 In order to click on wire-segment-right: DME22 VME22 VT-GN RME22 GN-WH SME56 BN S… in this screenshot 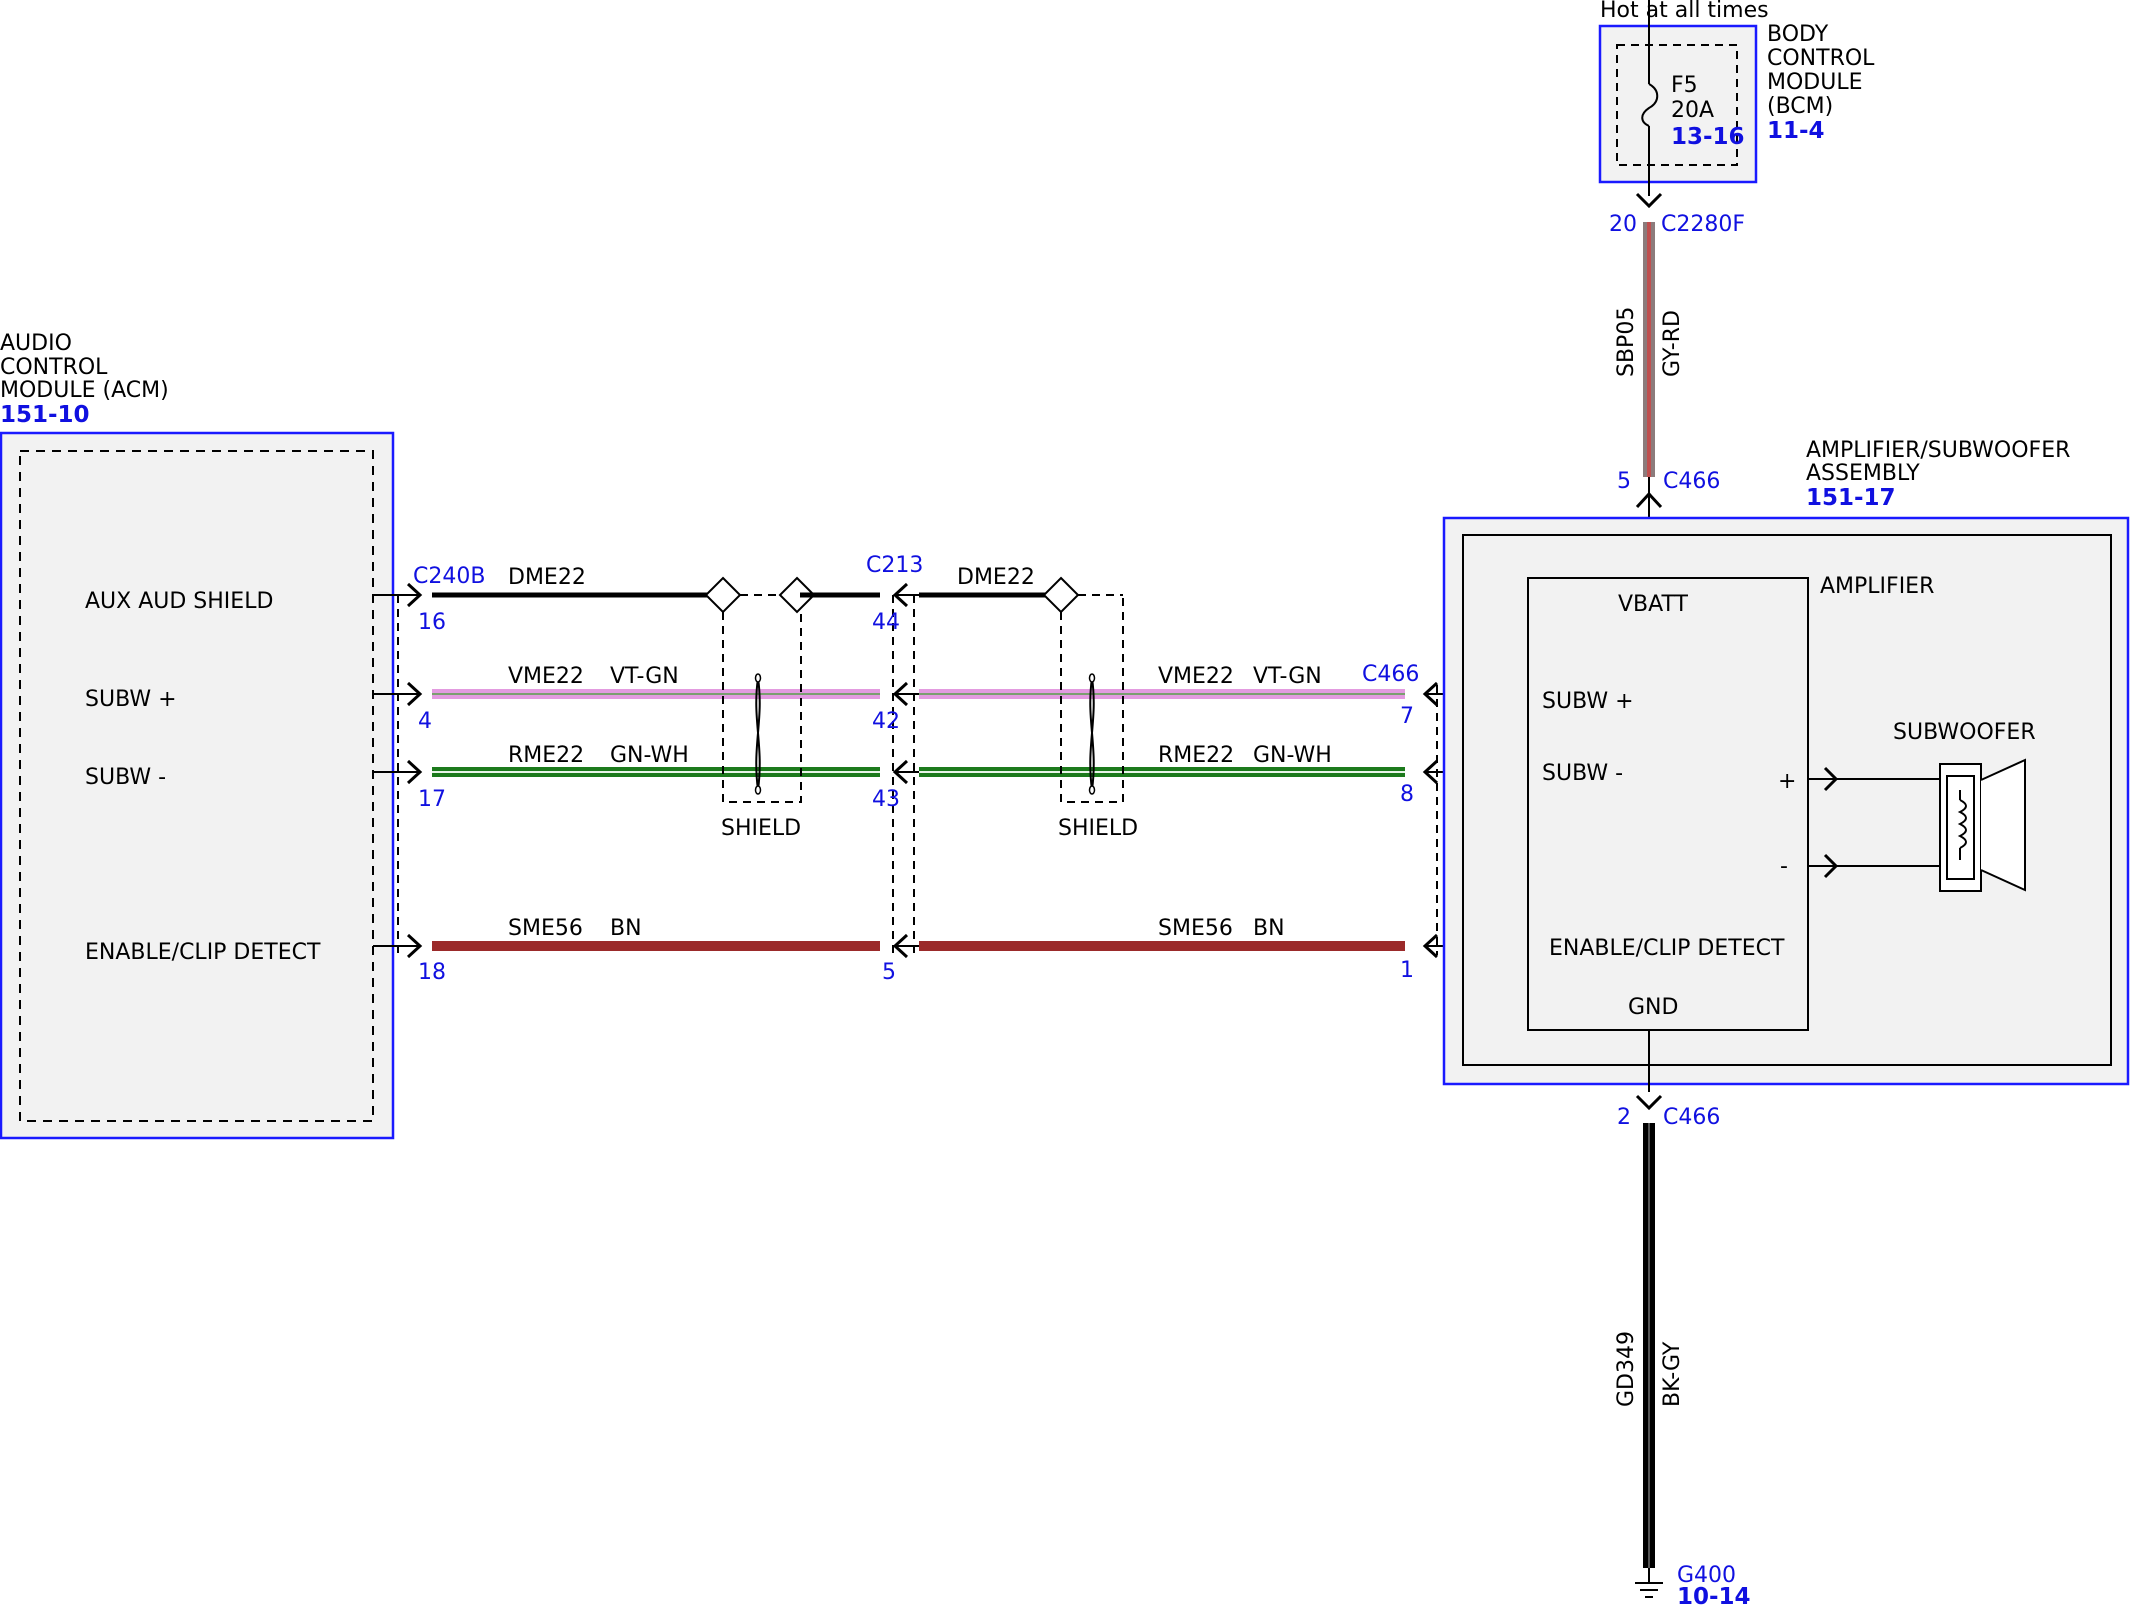, I will do `click(1162, 758)`.